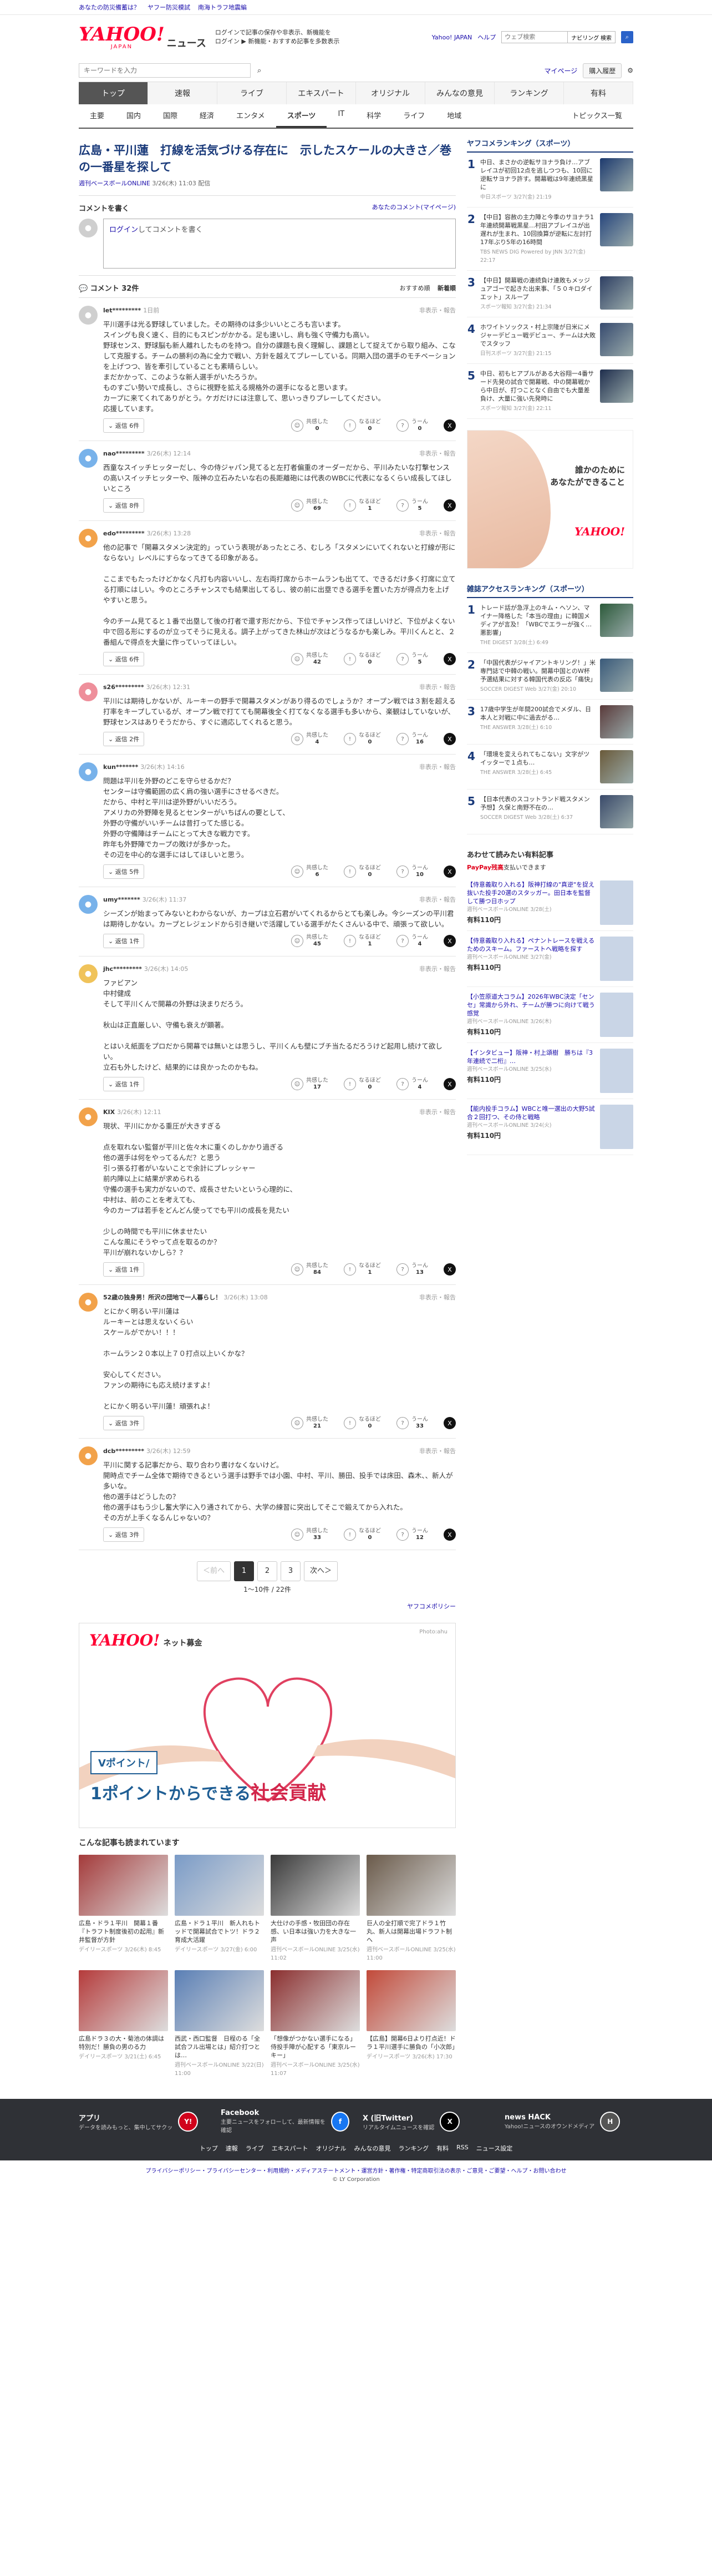 The width and height of the screenshot is (712, 2576). Describe the element at coordinates (412, 871) in the screenshot. I see `reaction-think-button: ? うーん 10` at that location.